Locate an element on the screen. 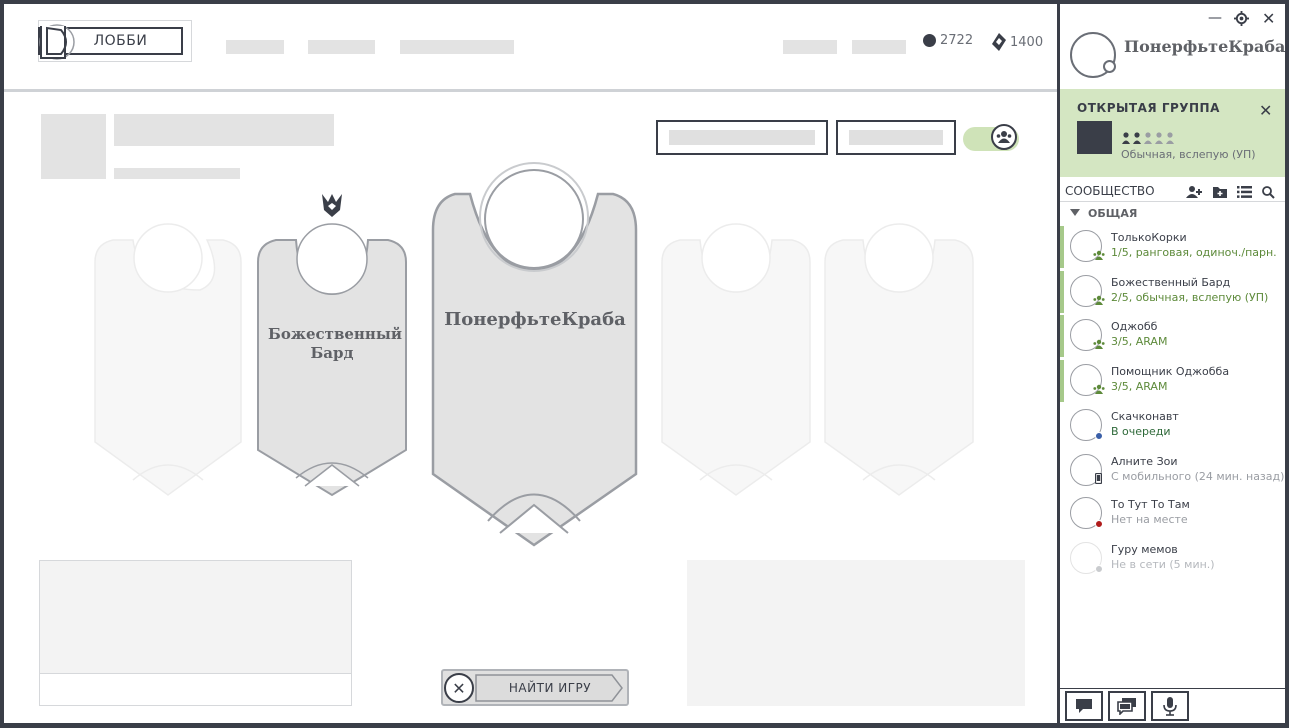  friend-name: Помощник Оджобба is located at coordinates (1170, 371).